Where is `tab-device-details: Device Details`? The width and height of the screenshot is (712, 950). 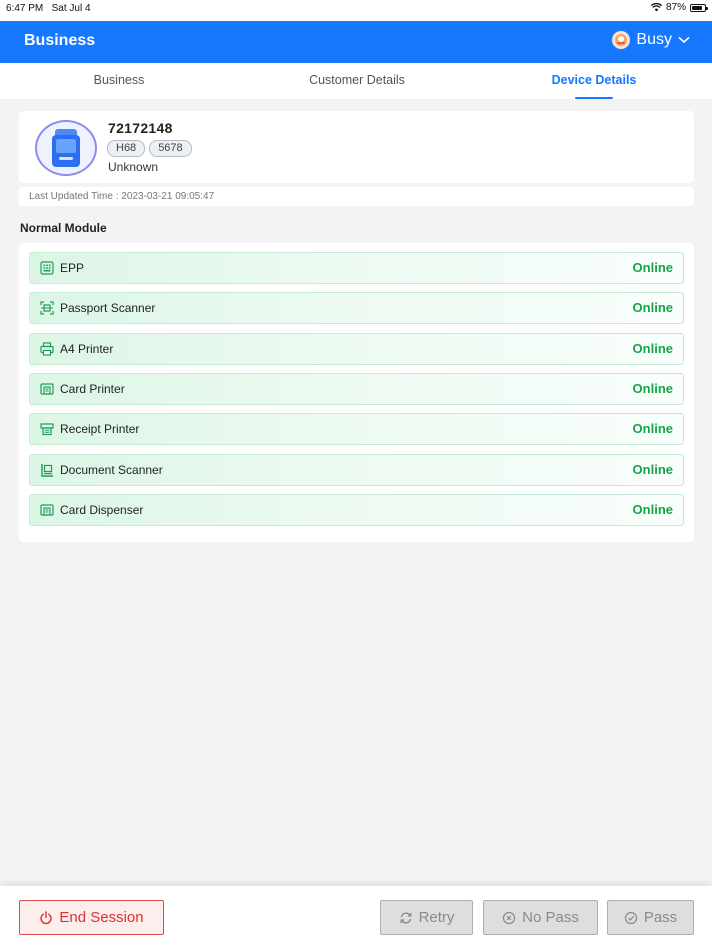 tab-device-details: Device Details is located at coordinates (594, 81).